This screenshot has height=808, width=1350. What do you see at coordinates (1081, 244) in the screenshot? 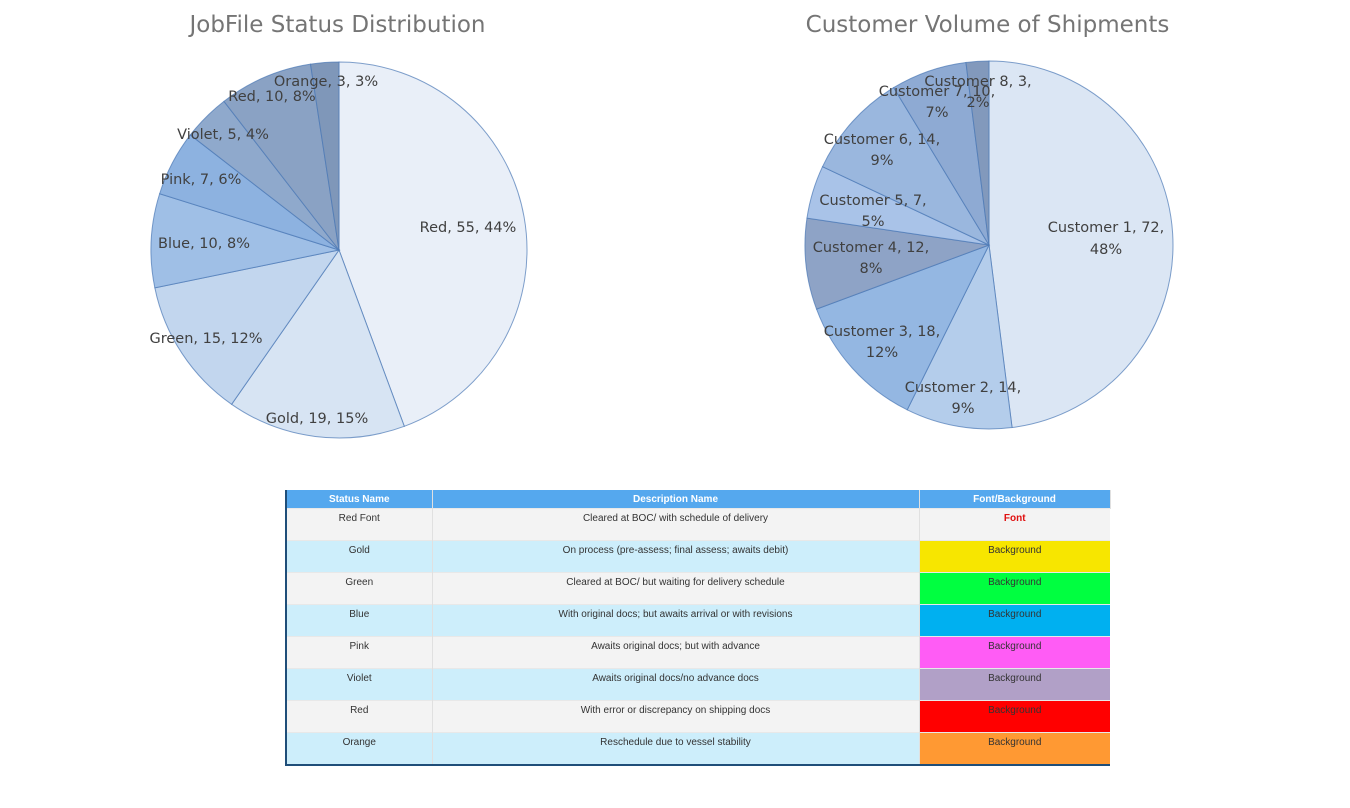
I see `customer-pie-slice` at bounding box center [1081, 244].